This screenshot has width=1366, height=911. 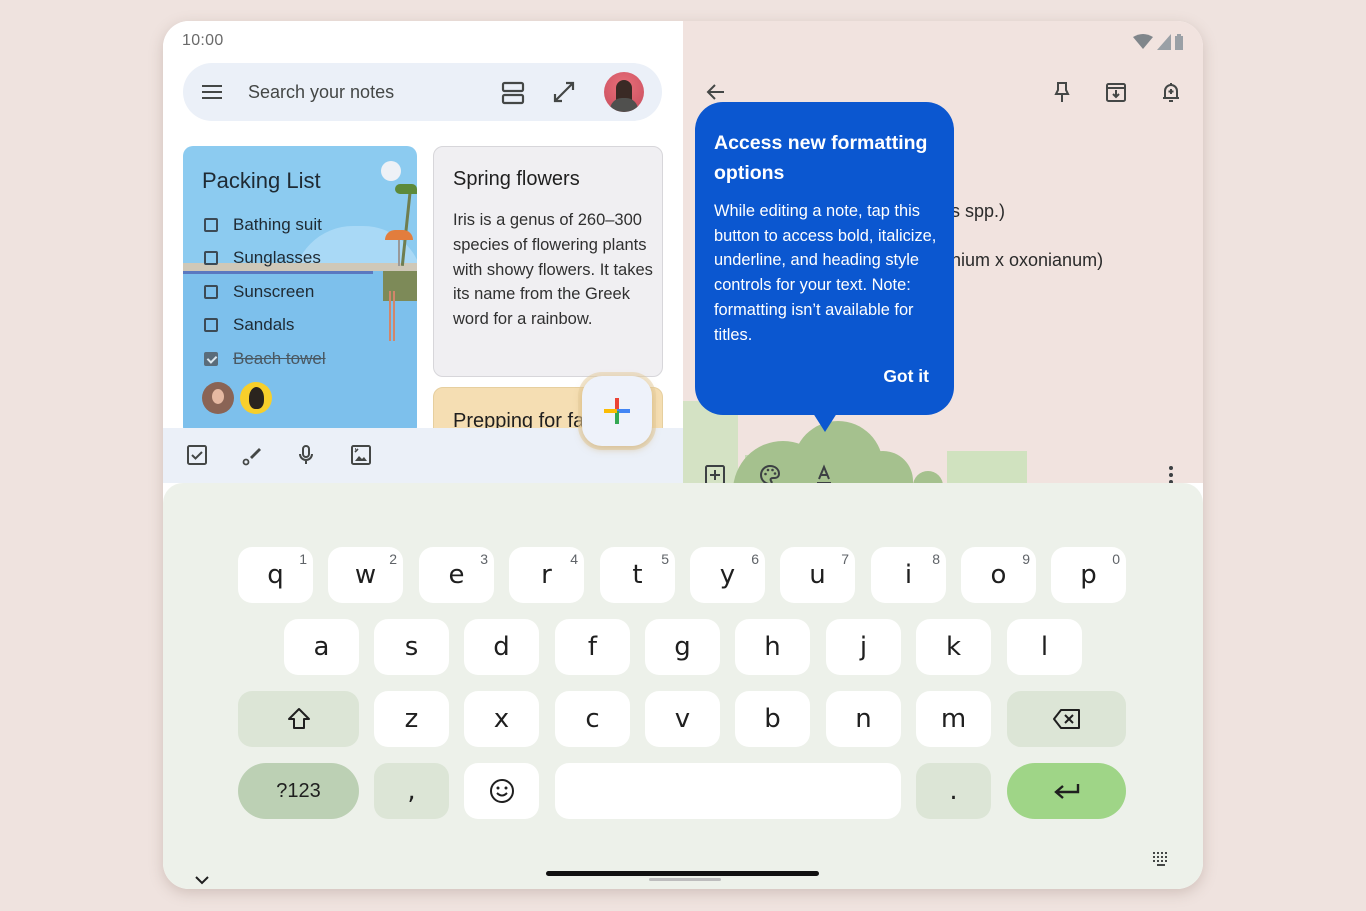 I want to click on back-arrow-icon, so click(x=716, y=92).